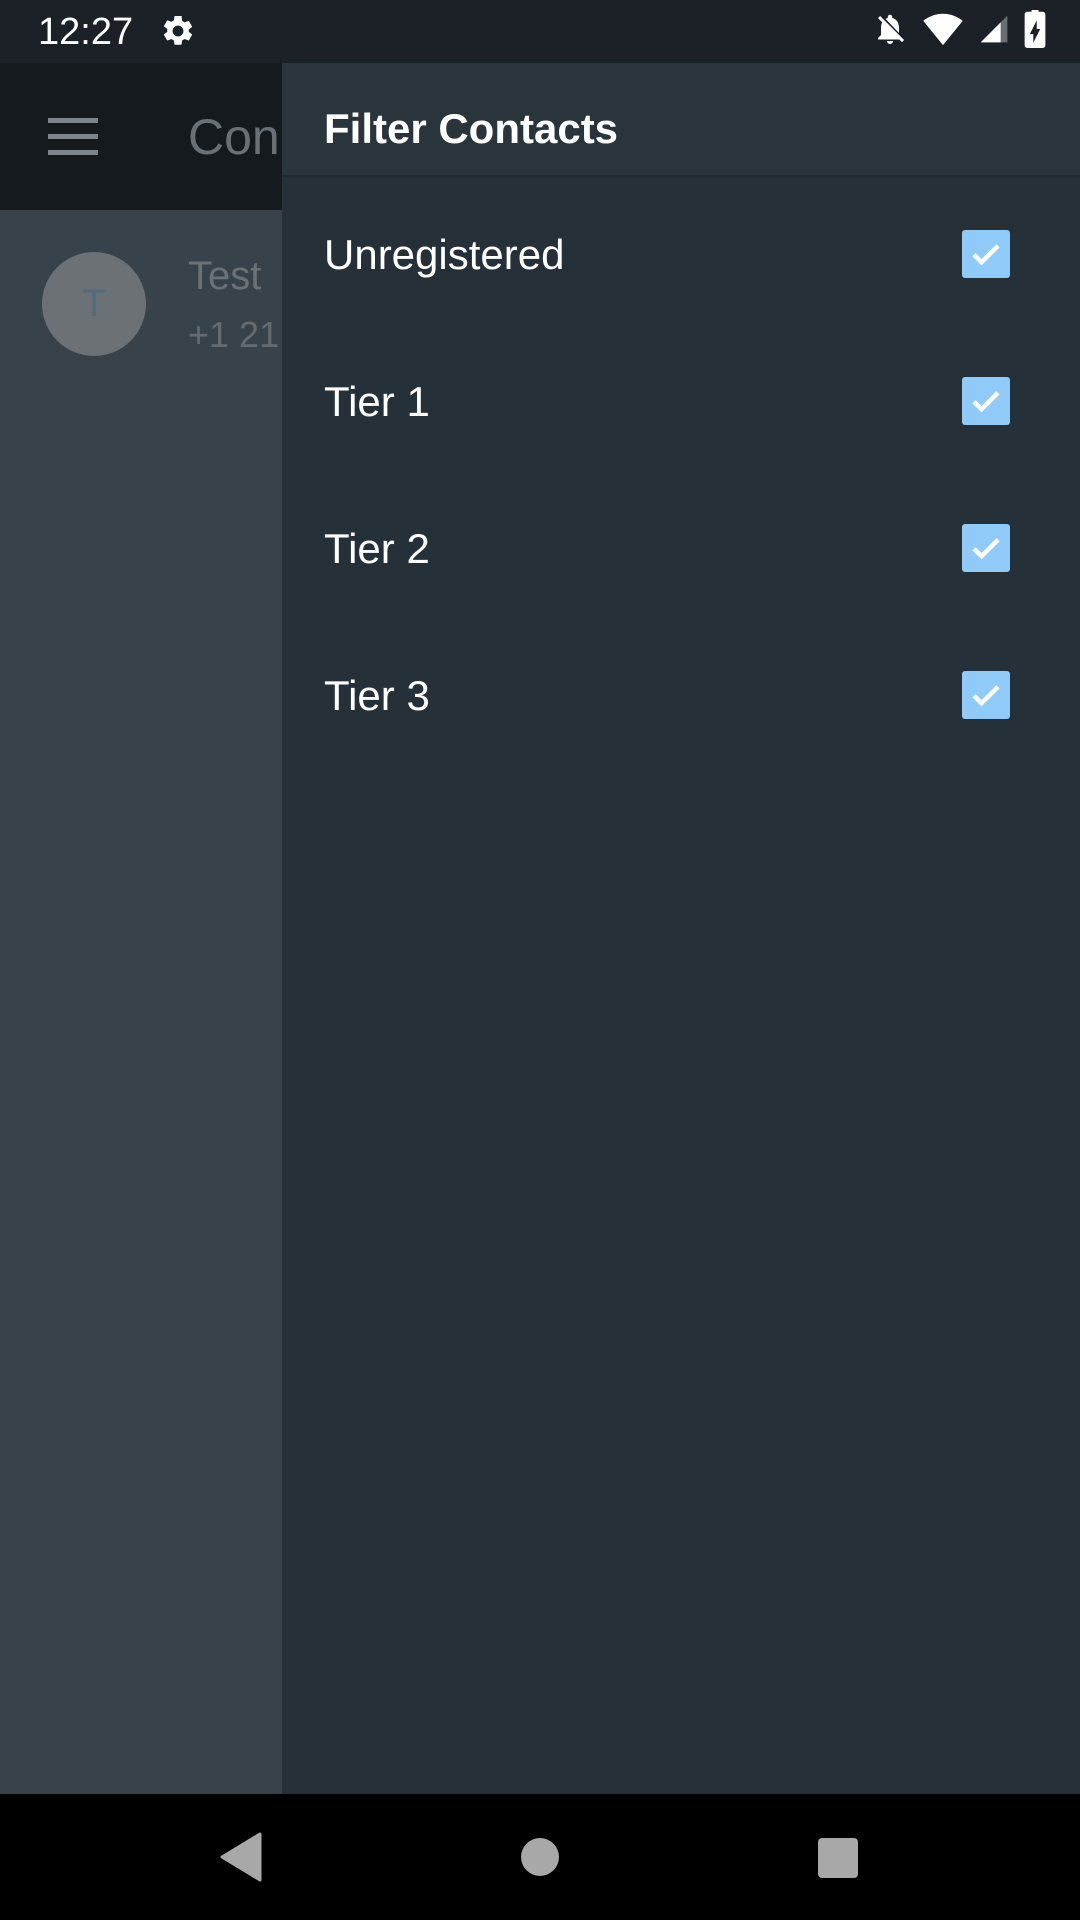  What do you see at coordinates (377, 548) in the screenshot?
I see `filter-label: Tier 2` at bounding box center [377, 548].